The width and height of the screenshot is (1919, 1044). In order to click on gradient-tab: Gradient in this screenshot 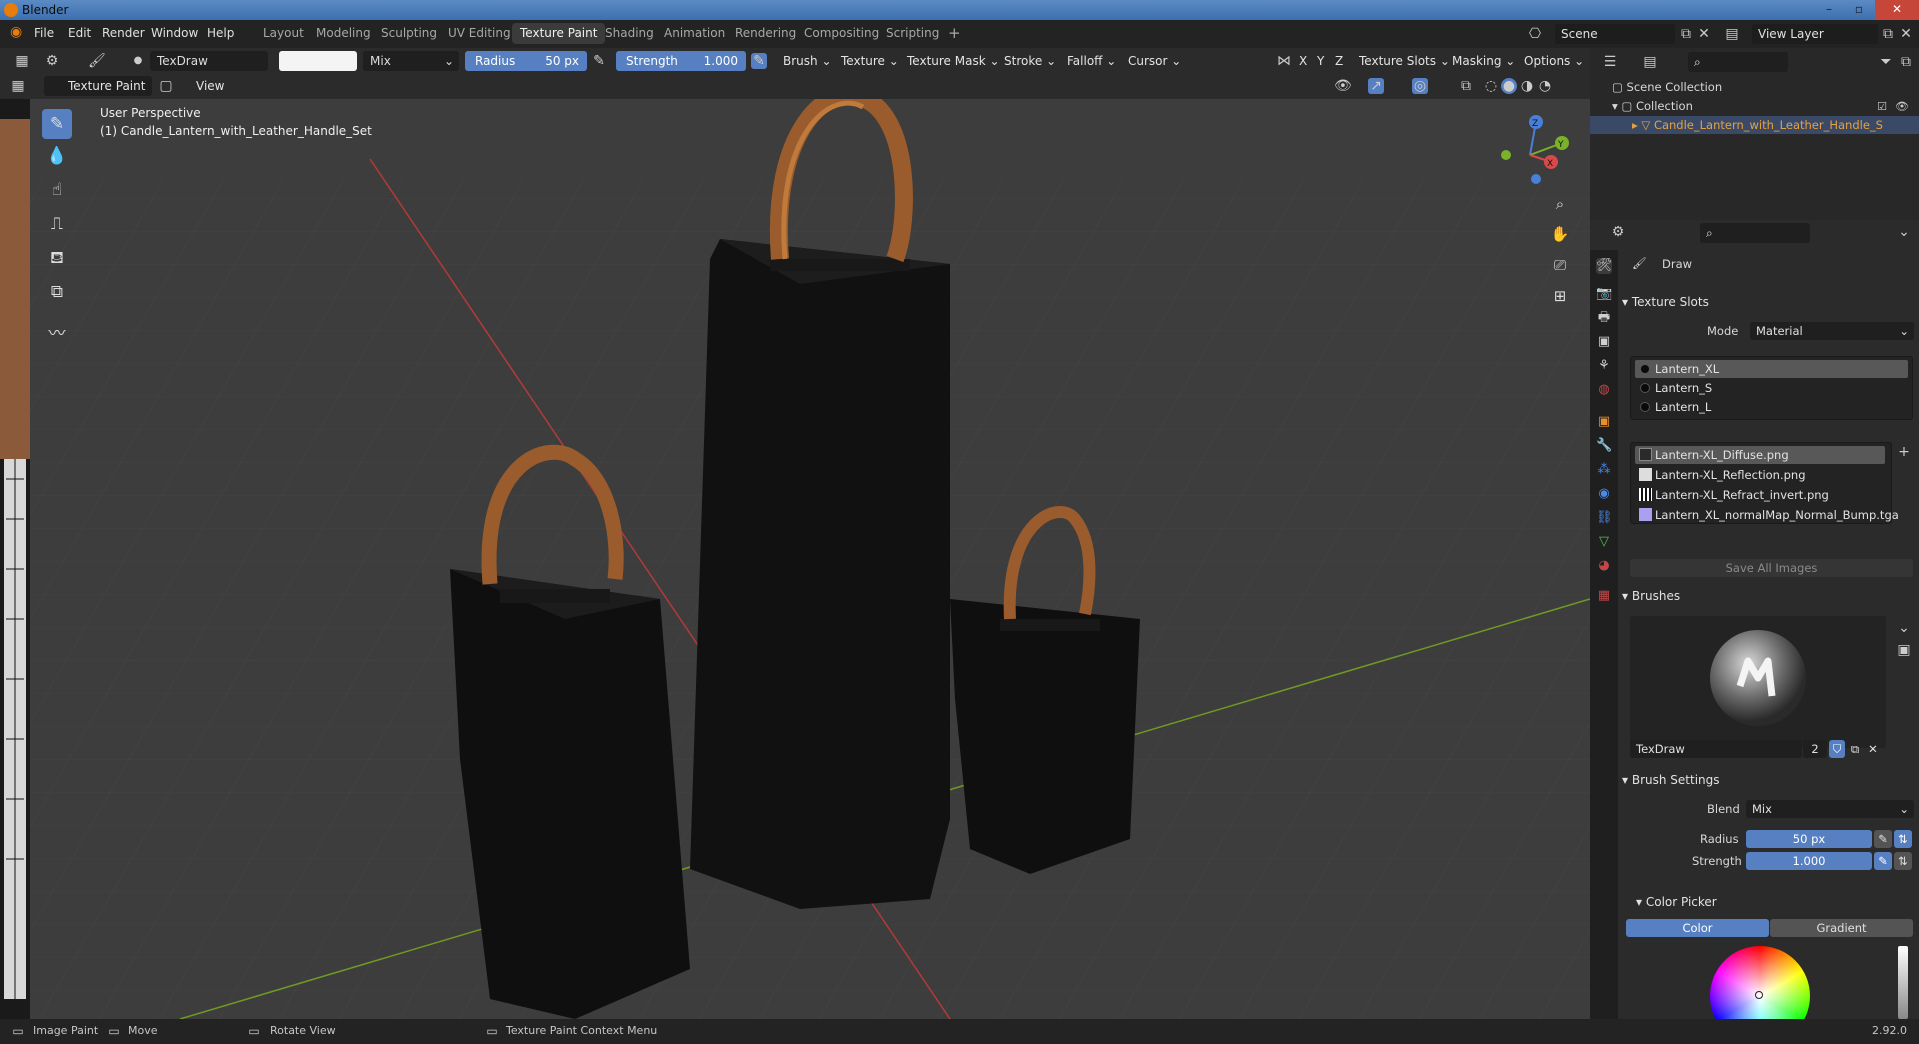, I will do `click(1841, 928)`.